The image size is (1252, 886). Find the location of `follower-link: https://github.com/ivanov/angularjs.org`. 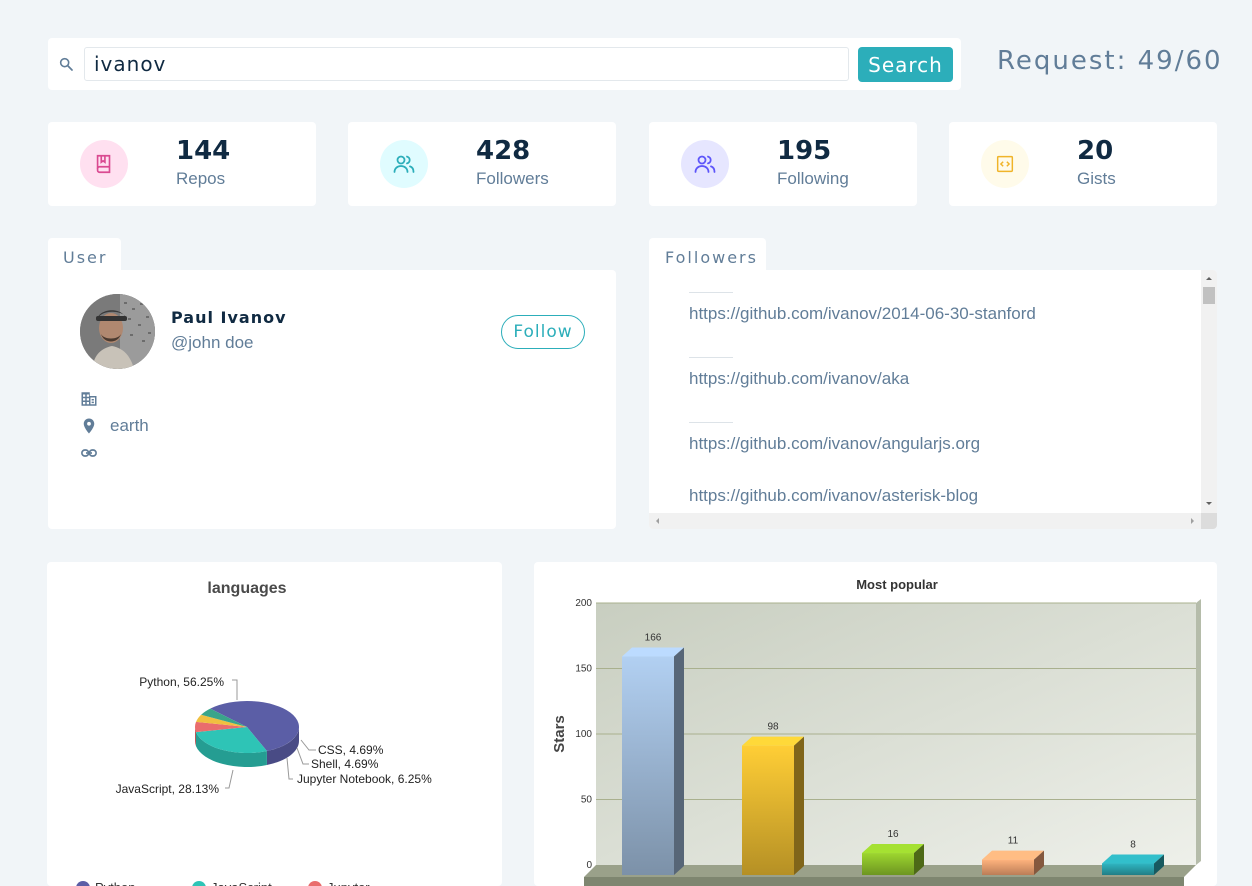

follower-link: https://github.com/ivanov/angularjs.org is located at coordinates (834, 444).